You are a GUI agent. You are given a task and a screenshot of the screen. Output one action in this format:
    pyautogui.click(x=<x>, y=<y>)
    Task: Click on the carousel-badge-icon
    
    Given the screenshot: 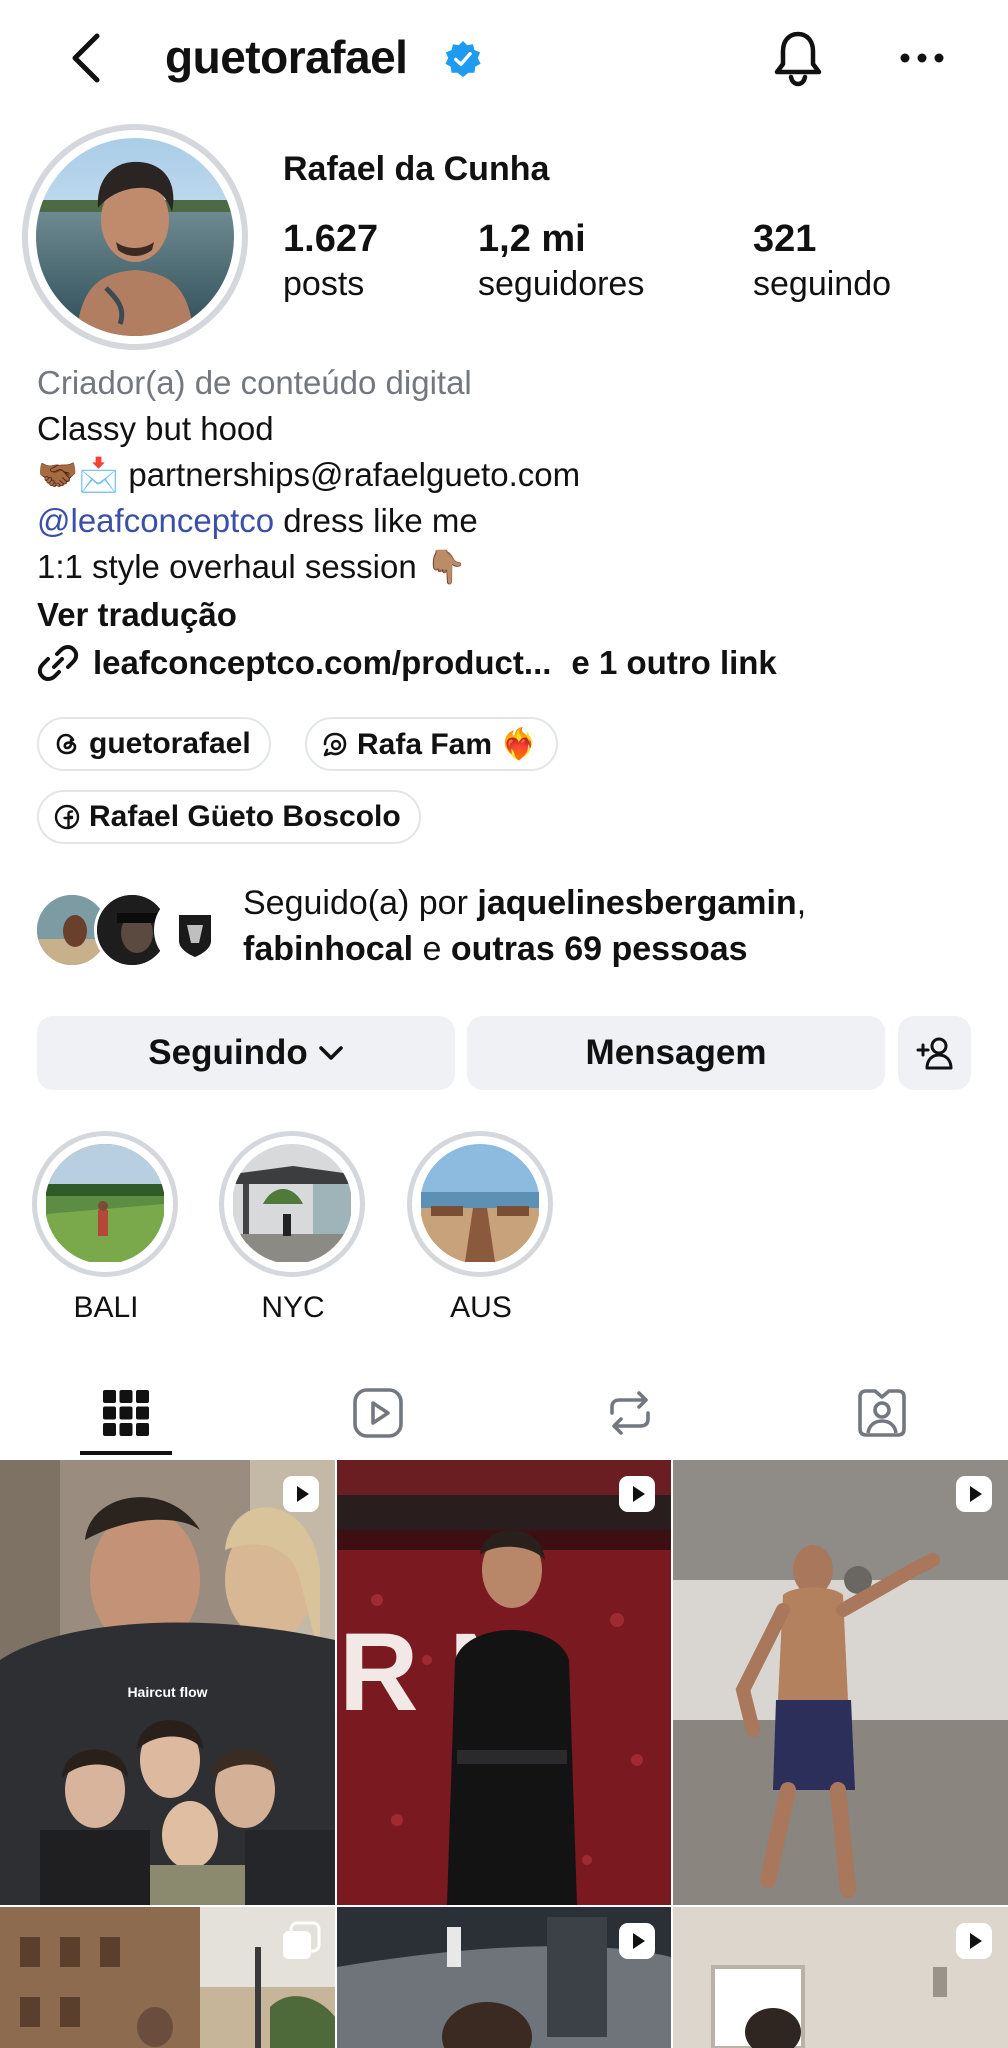 What is the action you would take?
    pyautogui.click(x=301, y=1941)
    